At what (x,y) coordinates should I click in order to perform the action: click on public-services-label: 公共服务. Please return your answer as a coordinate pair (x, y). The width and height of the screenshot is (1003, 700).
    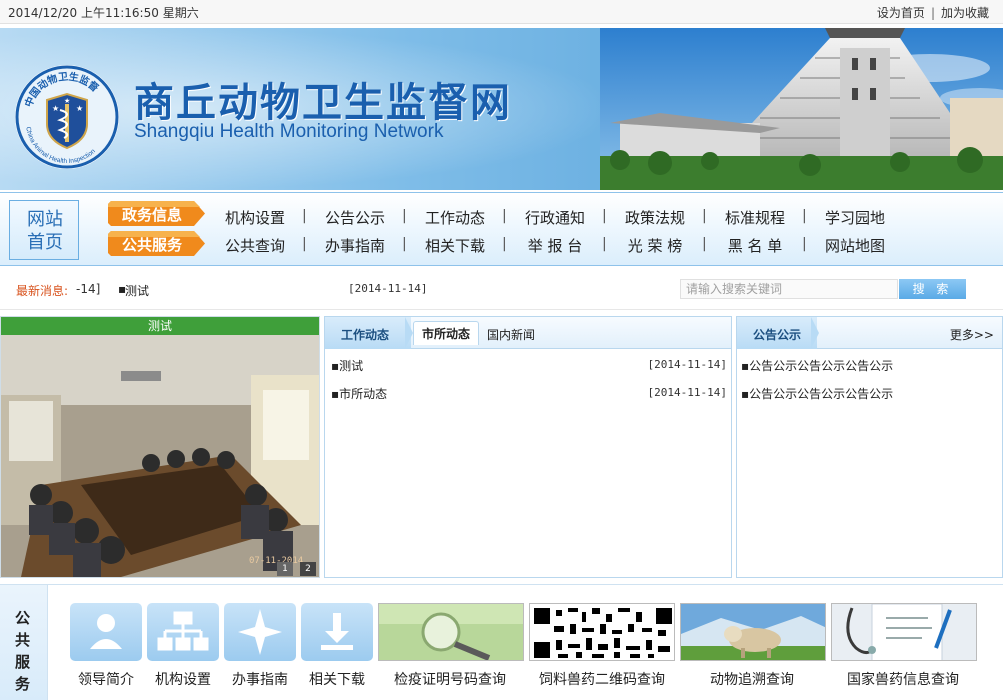
    Looking at the image, I should click on (23, 651).